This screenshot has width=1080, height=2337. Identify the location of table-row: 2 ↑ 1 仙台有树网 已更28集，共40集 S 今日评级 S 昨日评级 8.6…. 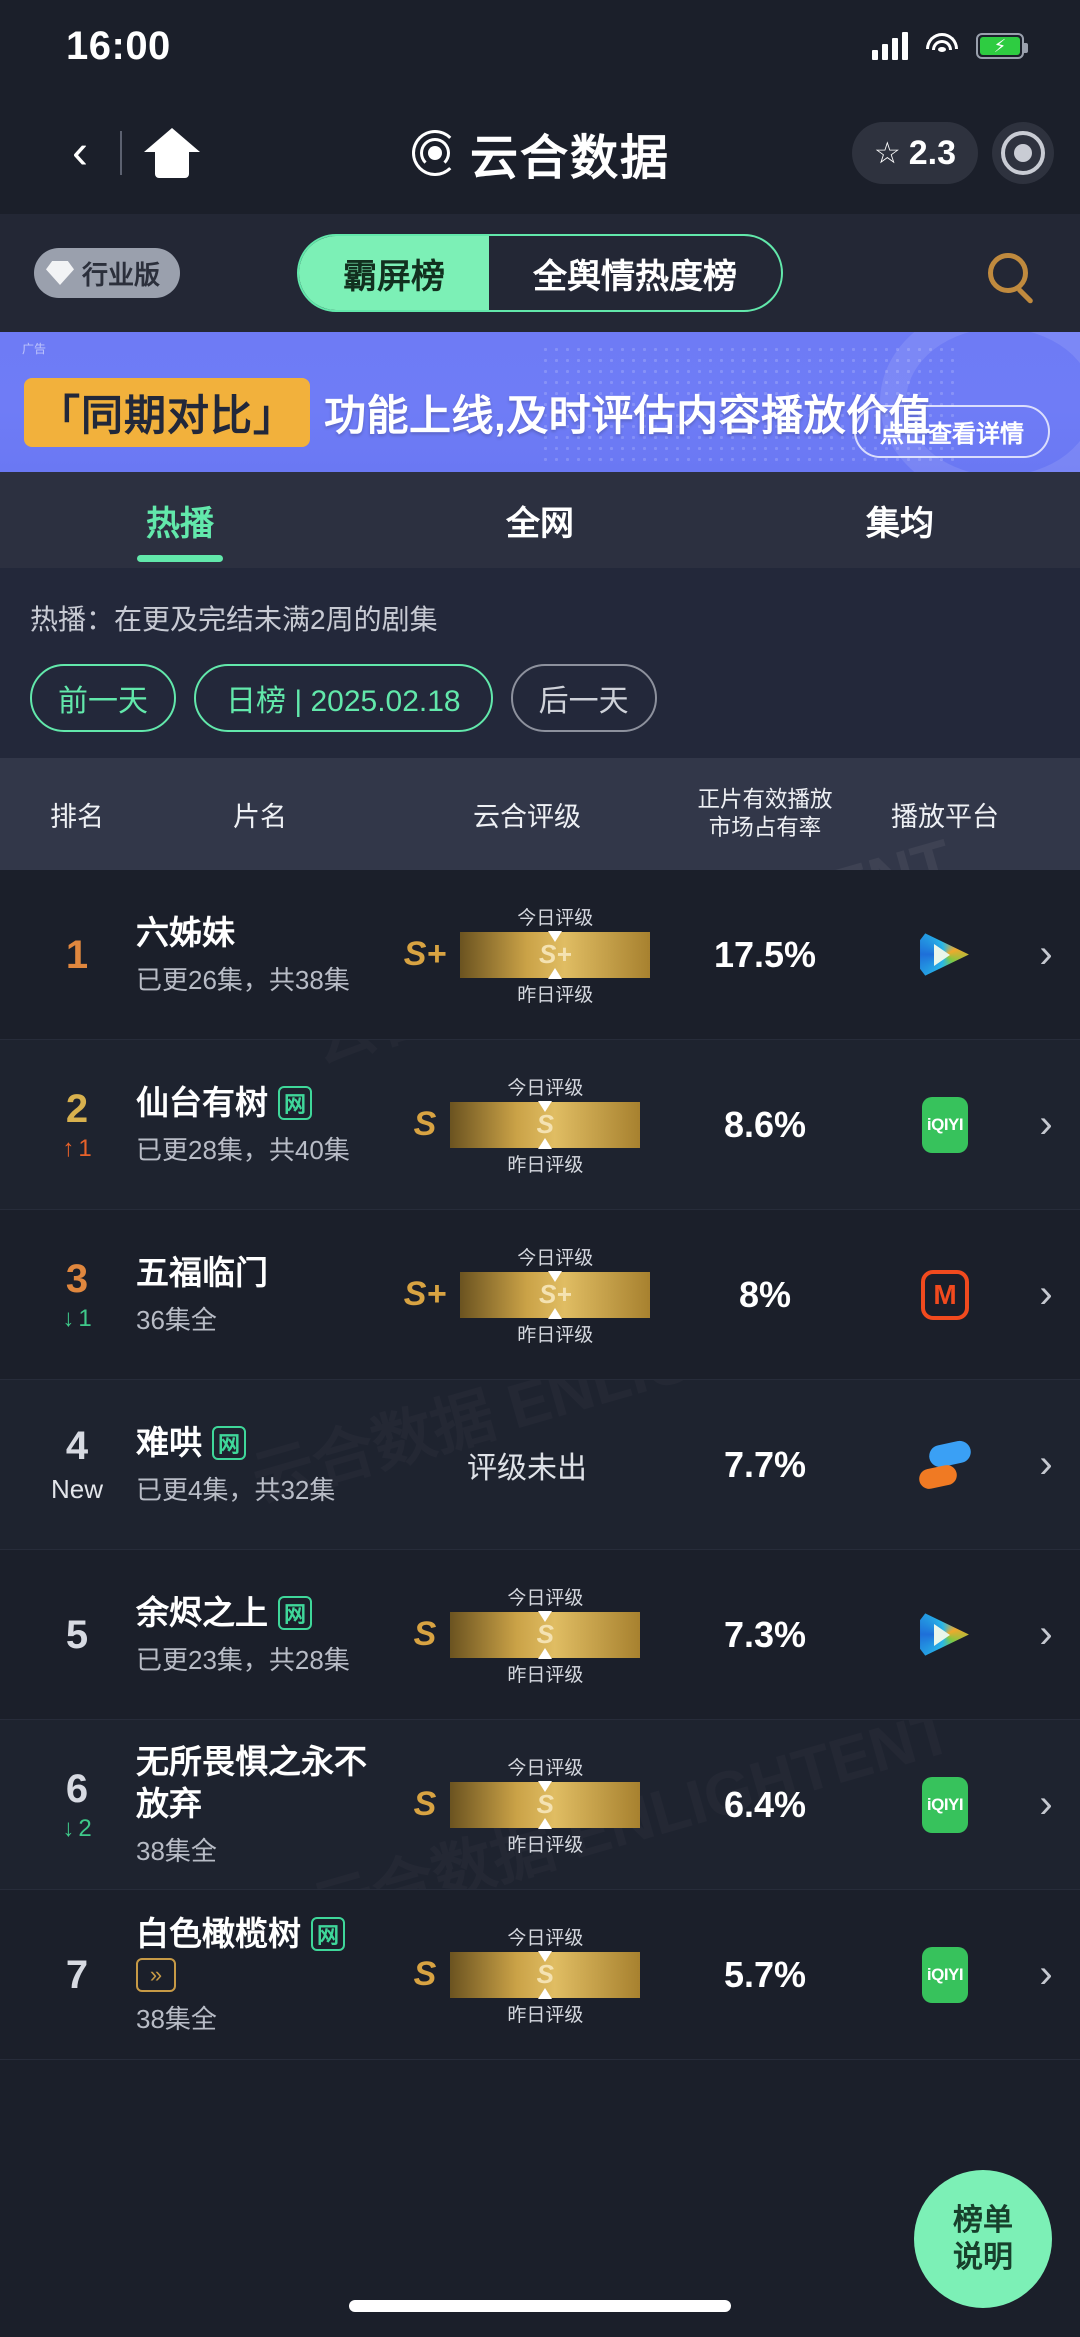
(540, 1125).